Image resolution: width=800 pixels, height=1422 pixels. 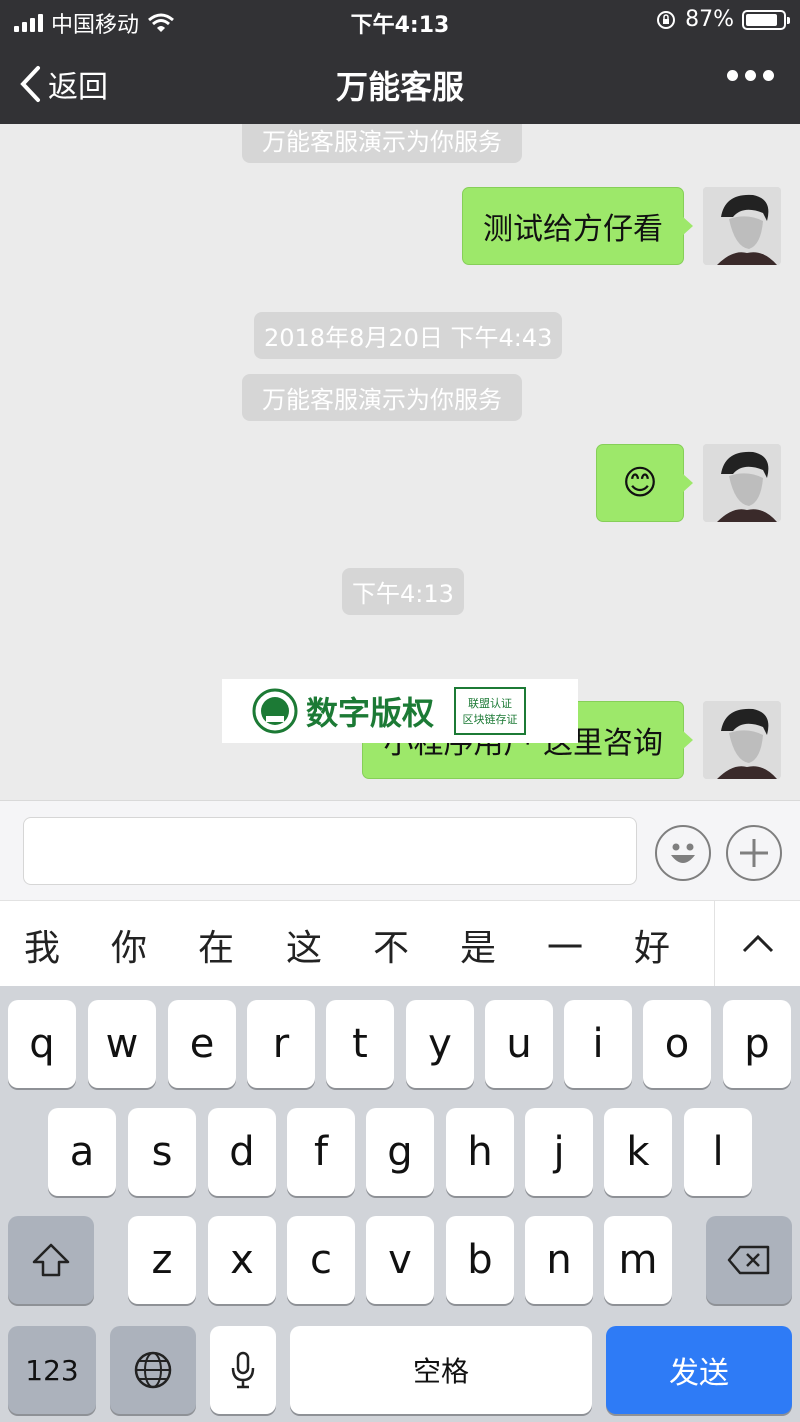 What do you see at coordinates (757, 1044) in the screenshot?
I see `key-p: p` at bounding box center [757, 1044].